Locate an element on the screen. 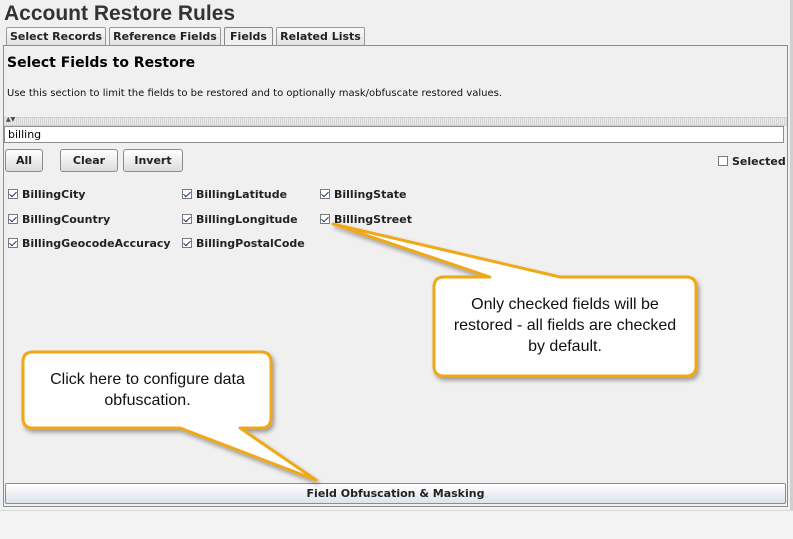 The width and height of the screenshot is (793, 539). field-filter-input is located at coordinates (394, 134).